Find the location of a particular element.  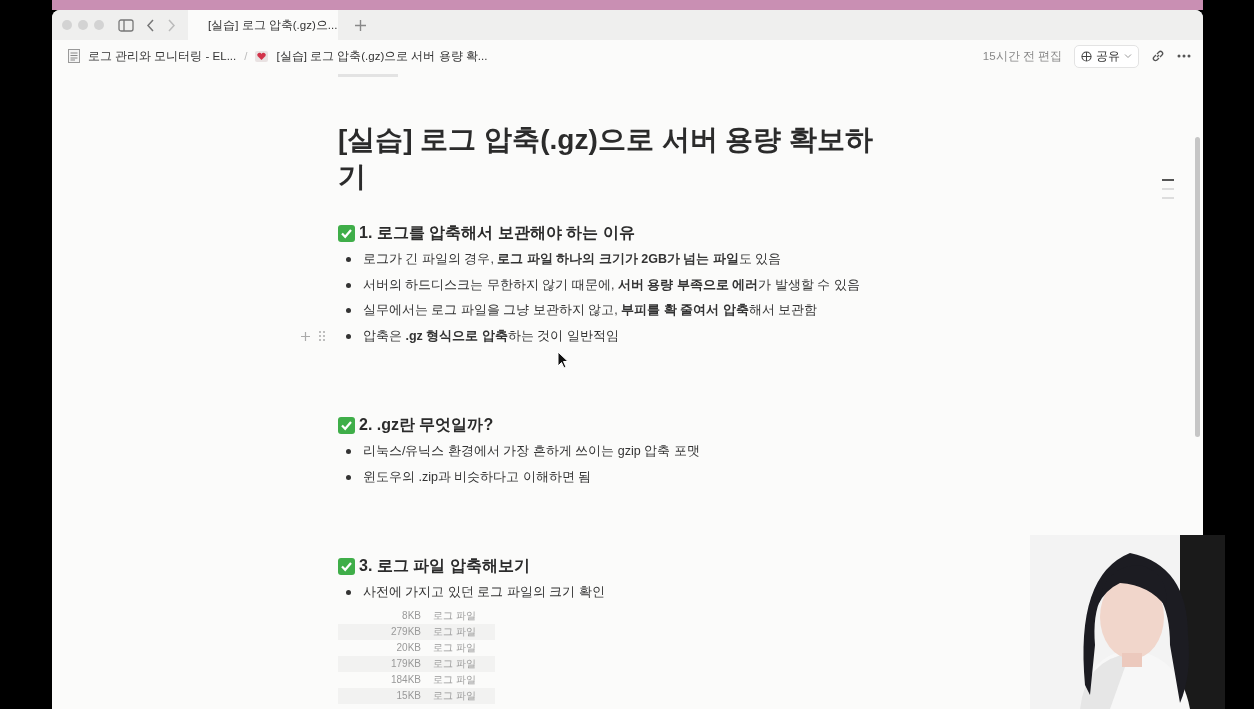

section-heading: 1. 로그를 압축해서 보관해야 하는 이유 is located at coordinates (497, 232).